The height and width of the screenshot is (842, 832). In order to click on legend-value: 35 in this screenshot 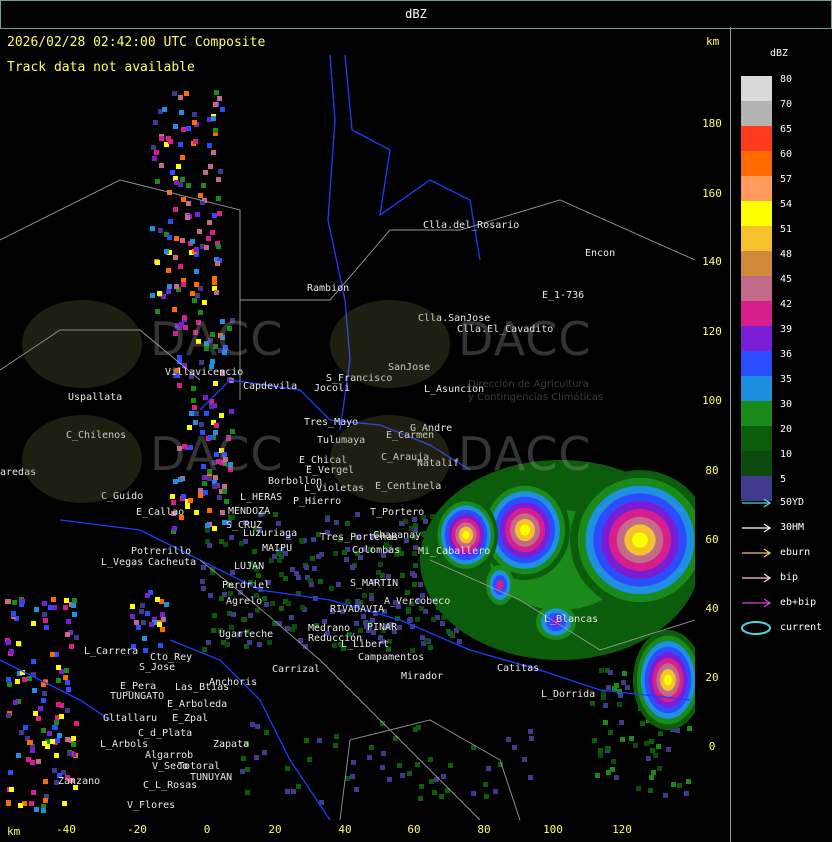, I will do `click(786, 379)`.